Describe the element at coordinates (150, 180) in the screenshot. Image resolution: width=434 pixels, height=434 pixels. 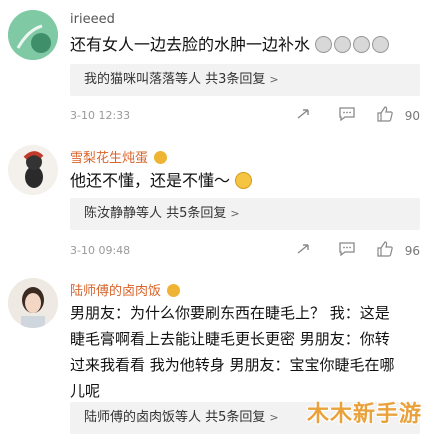
I see `comment-text-content: 他还不懂，还是不懂～` at that location.